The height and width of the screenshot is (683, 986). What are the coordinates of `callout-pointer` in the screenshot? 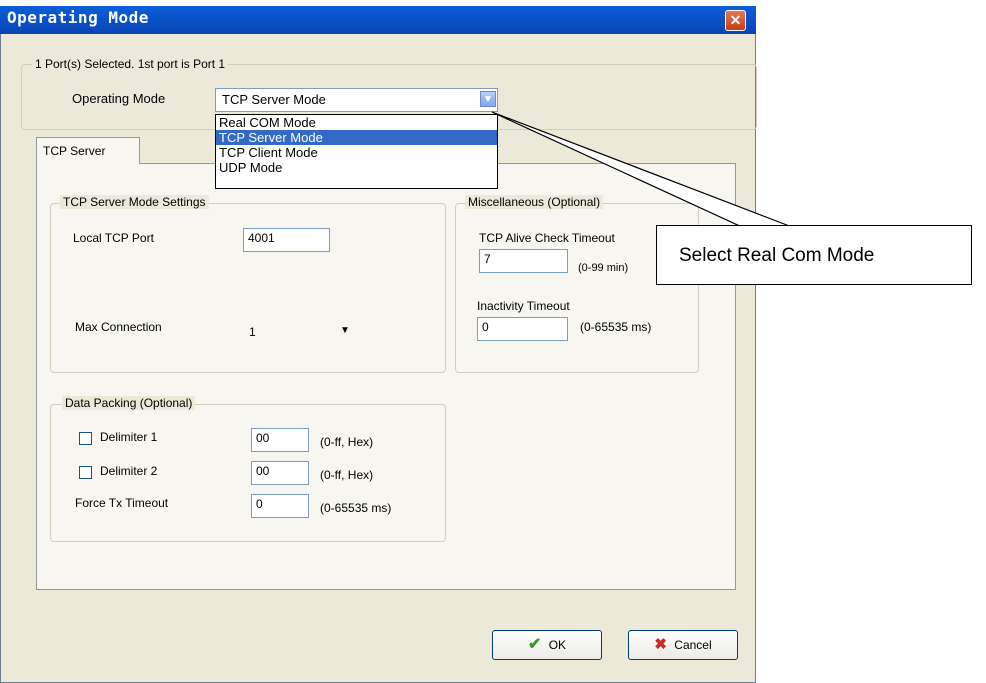 It's located at (642, 169).